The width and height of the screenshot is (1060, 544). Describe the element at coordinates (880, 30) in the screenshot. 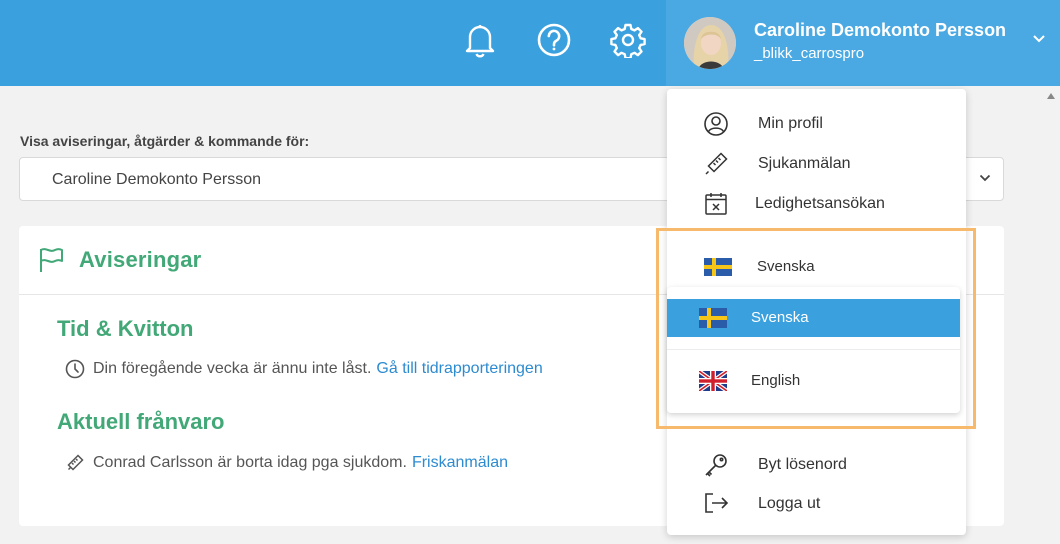

I see `user-name: Caroline Demokonto Persson` at that location.